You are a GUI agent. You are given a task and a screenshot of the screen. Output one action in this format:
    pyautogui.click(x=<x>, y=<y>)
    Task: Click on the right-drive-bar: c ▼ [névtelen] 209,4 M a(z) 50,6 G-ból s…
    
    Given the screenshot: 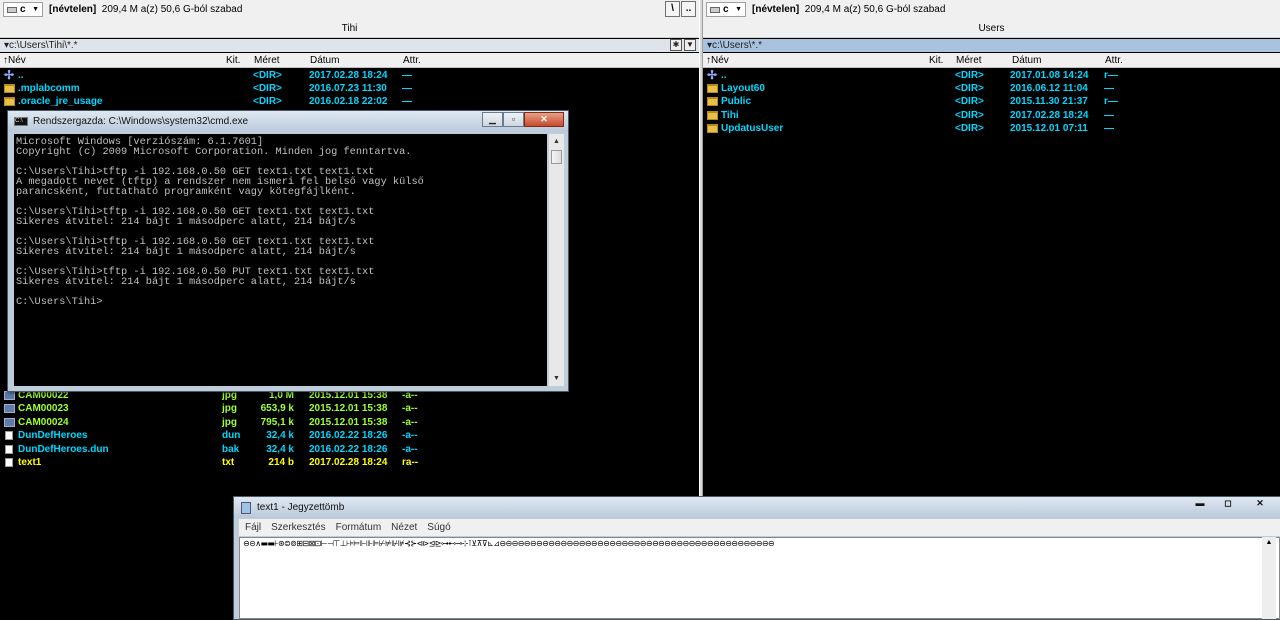 What is the action you would take?
    pyautogui.click(x=991, y=9)
    